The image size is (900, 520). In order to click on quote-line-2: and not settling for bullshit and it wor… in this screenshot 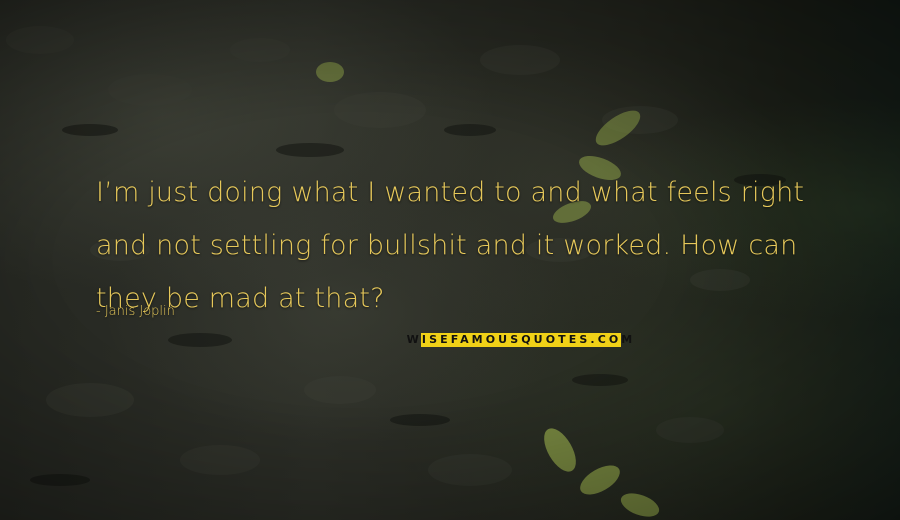, I will do `click(447, 245)`.